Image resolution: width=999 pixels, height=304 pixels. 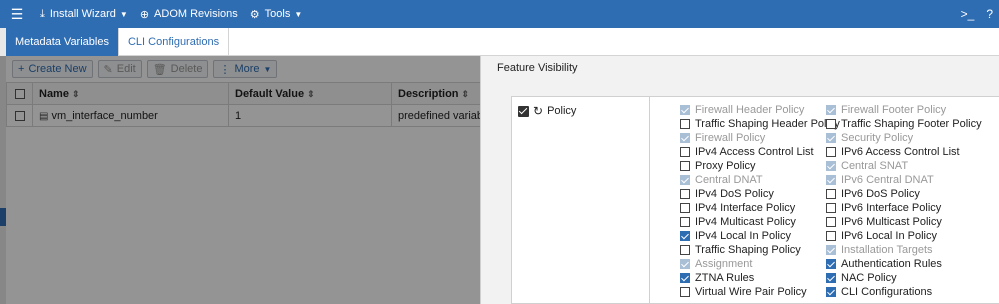 I want to click on gear-icon: ⚙, so click(x=254, y=14).